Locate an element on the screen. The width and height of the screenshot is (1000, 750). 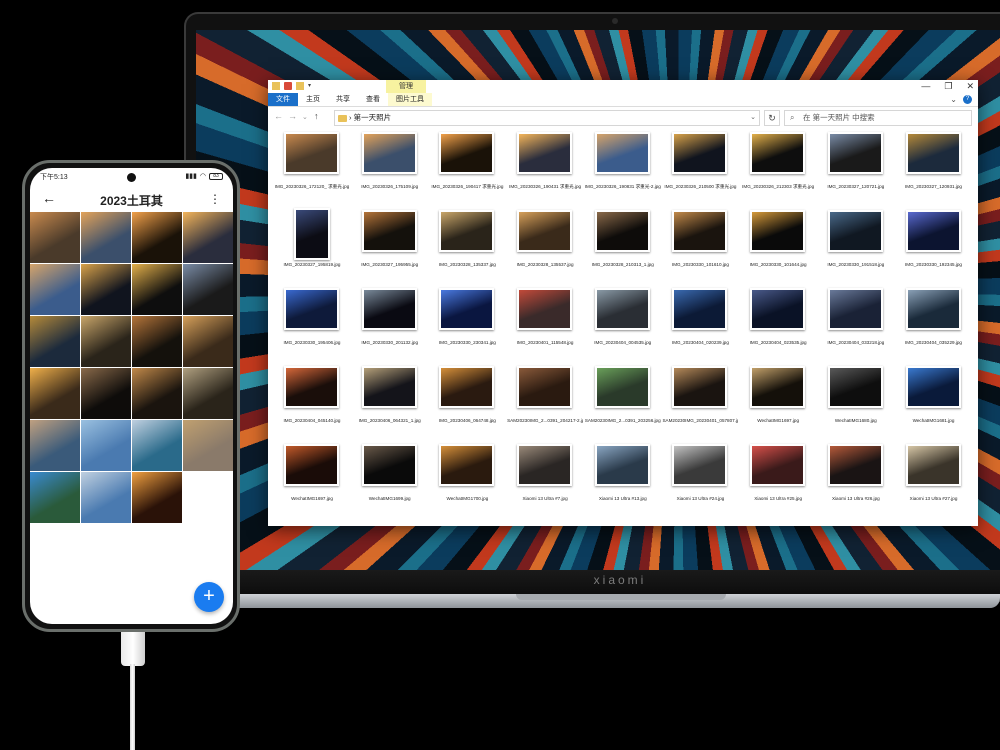
file-item: Xiaomi 13 Ultra #24.jpg is located at coordinates (701, 481).